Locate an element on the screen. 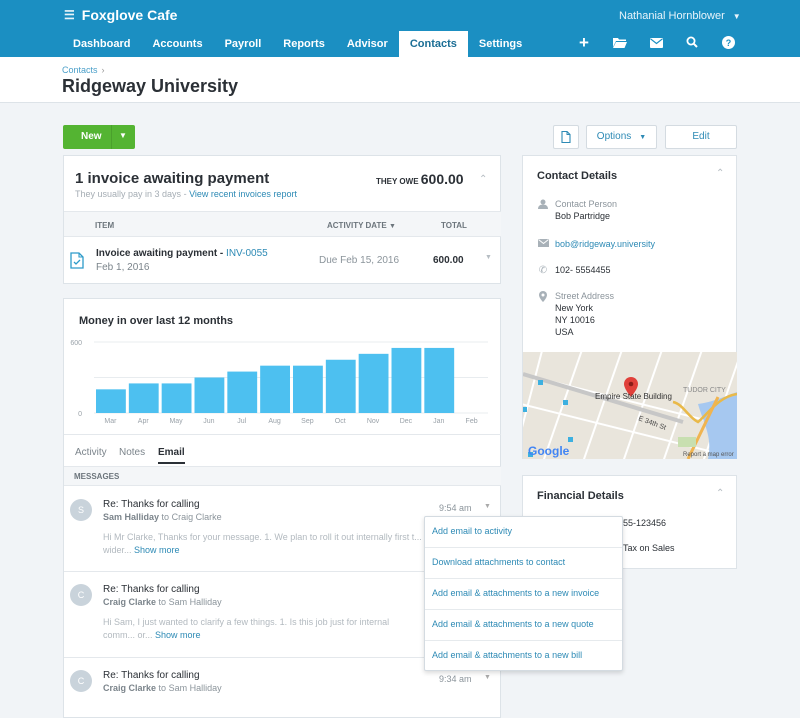 The image size is (800, 718). x-tick-label: Mar is located at coordinates (110, 421).